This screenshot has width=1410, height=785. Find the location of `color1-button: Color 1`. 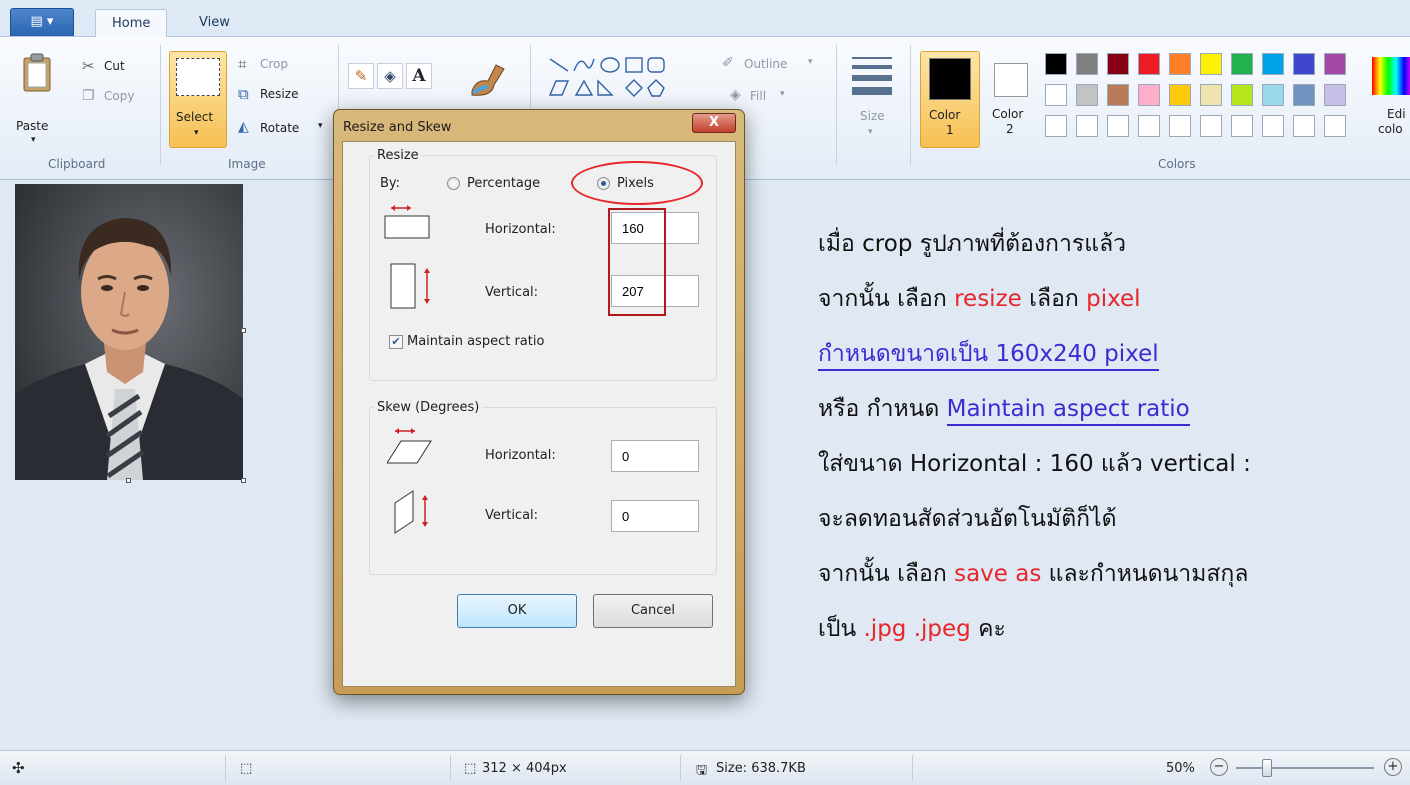

color1-button: Color 1 is located at coordinates (950, 99).